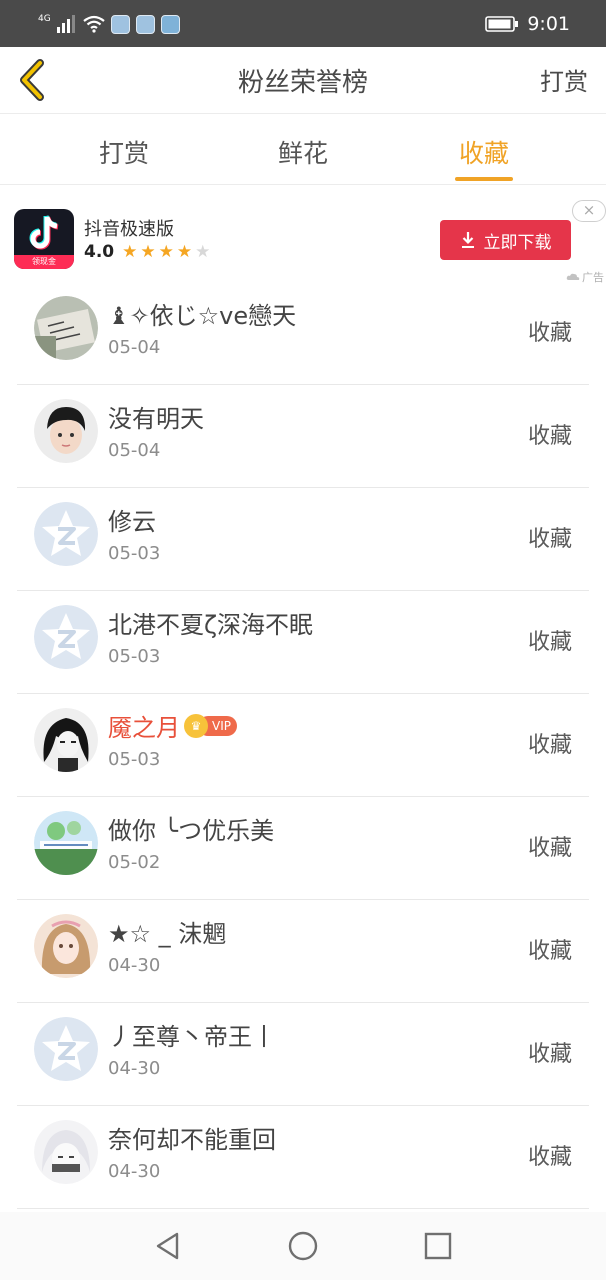 Image resolution: width=606 pixels, height=1280 pixels. I want to click on status-bar: 4G 9:01, so click(303, 23).